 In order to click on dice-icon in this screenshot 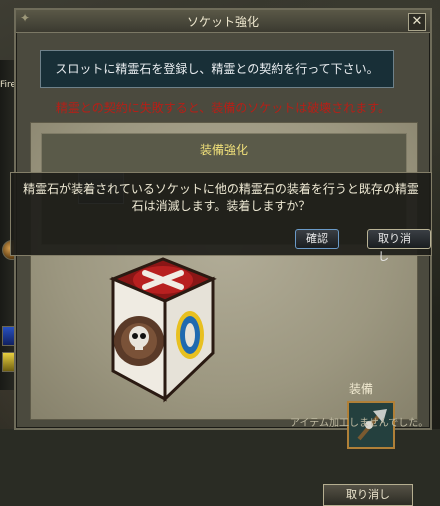, I will do `click(163, 330)`.